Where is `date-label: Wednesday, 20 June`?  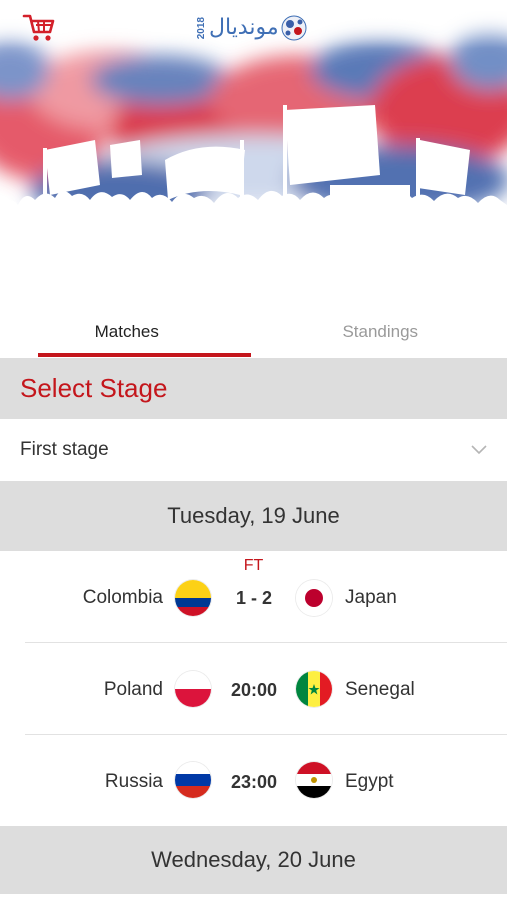 date-label: Wednesday, 20 June is located at coordinates (253, 859).